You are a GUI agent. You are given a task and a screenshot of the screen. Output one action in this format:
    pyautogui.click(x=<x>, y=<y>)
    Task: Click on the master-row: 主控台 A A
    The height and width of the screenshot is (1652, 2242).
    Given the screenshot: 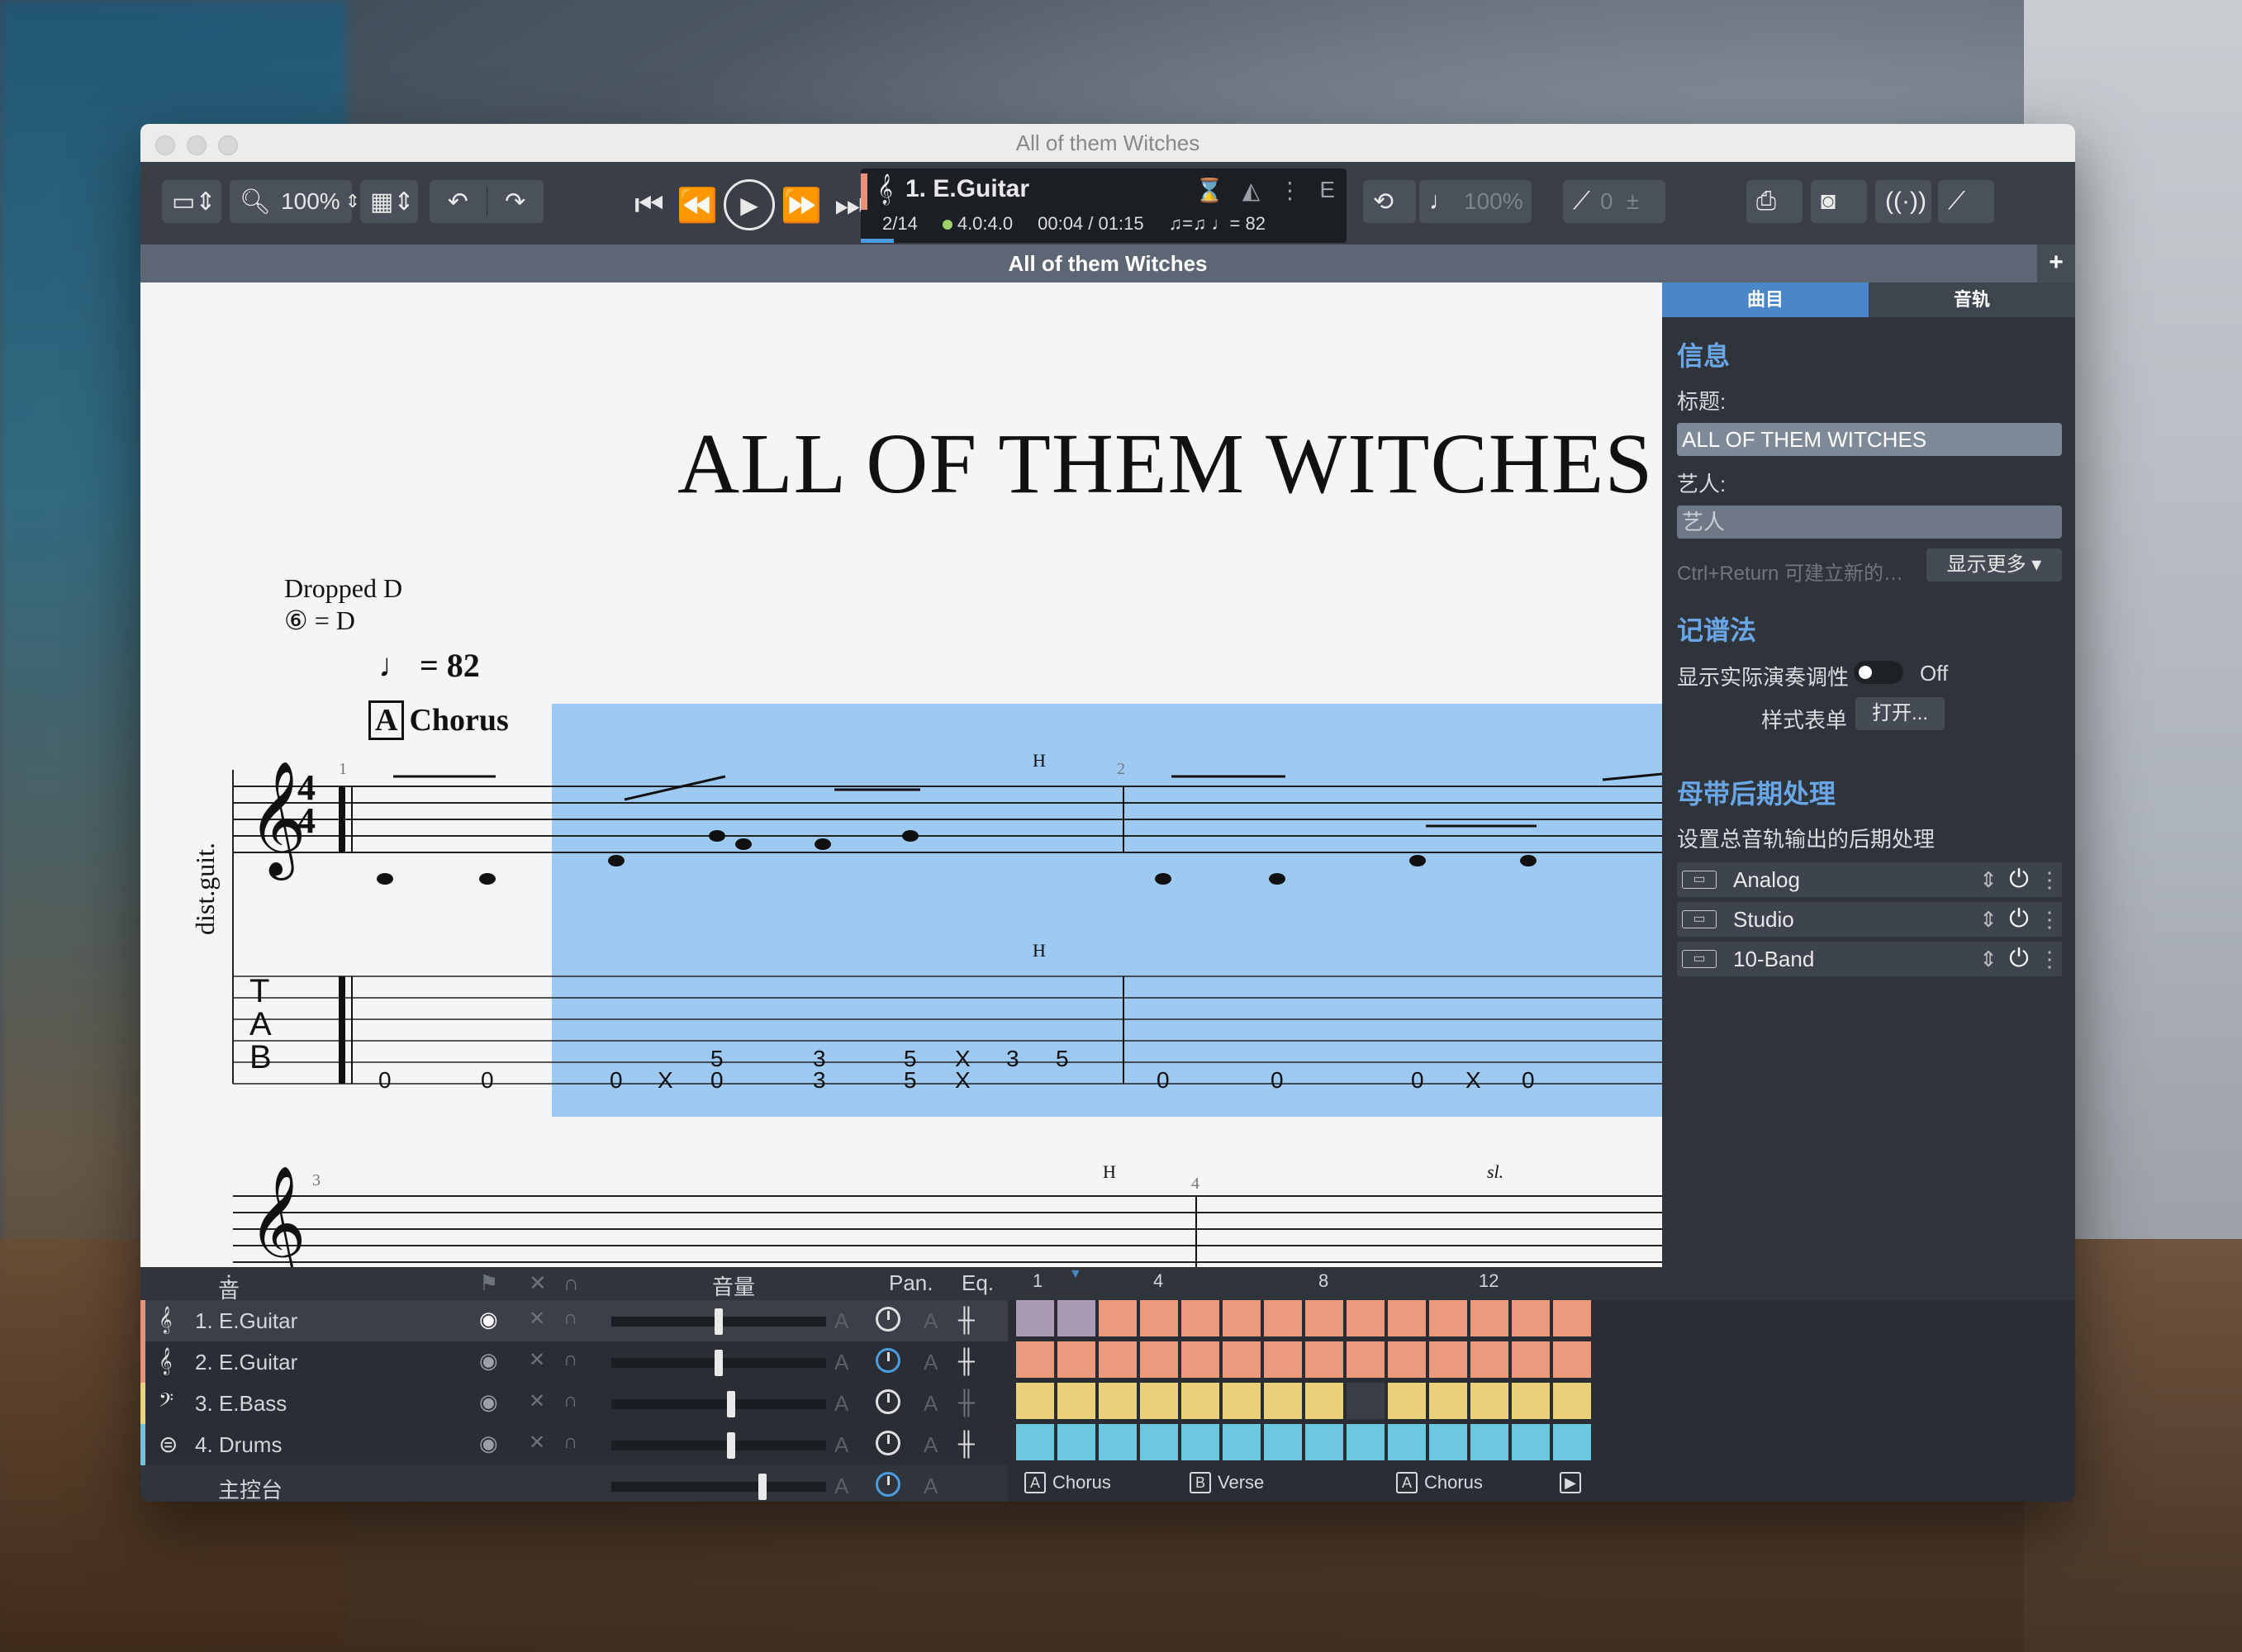 What is the action you would take?
    pyautogui.click(x=574, y=1483)
    